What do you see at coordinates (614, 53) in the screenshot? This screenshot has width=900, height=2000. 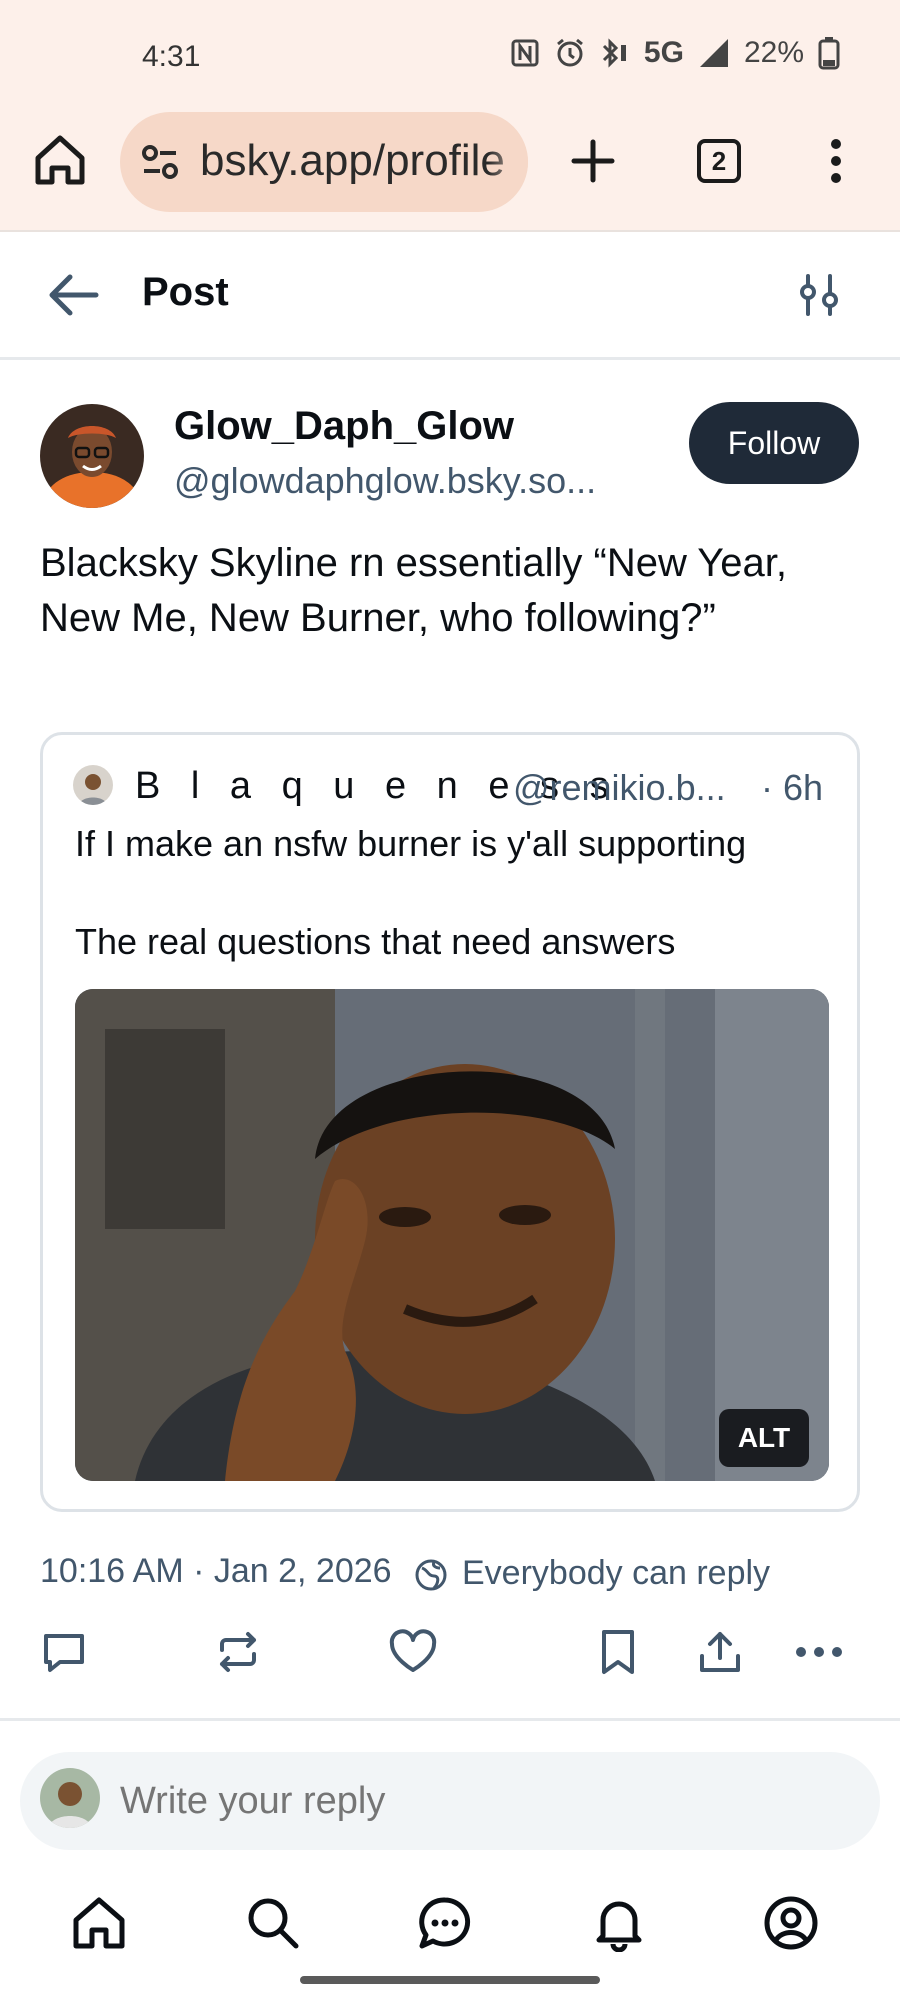 I see `bluetooth-vibrate-icon` at bounding box center [614, 53].